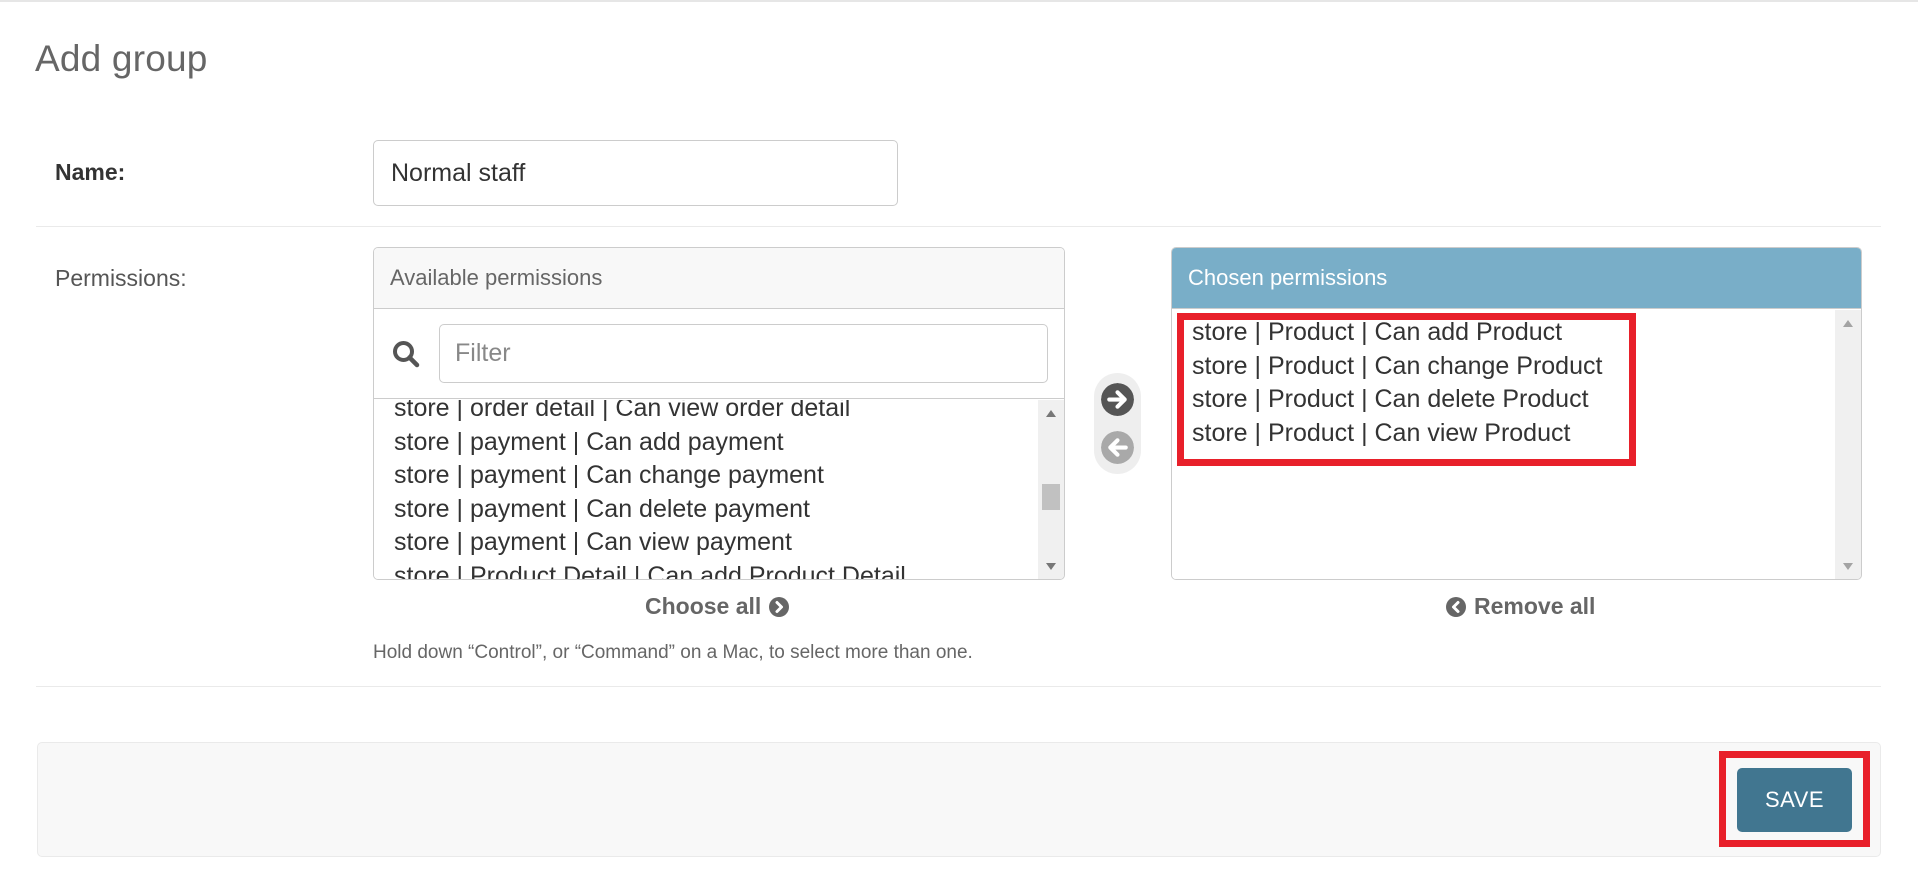  Describe the element at coordinates (1535, 606) in the screenshot. I see `remove-all-label: Remove all` at that location.